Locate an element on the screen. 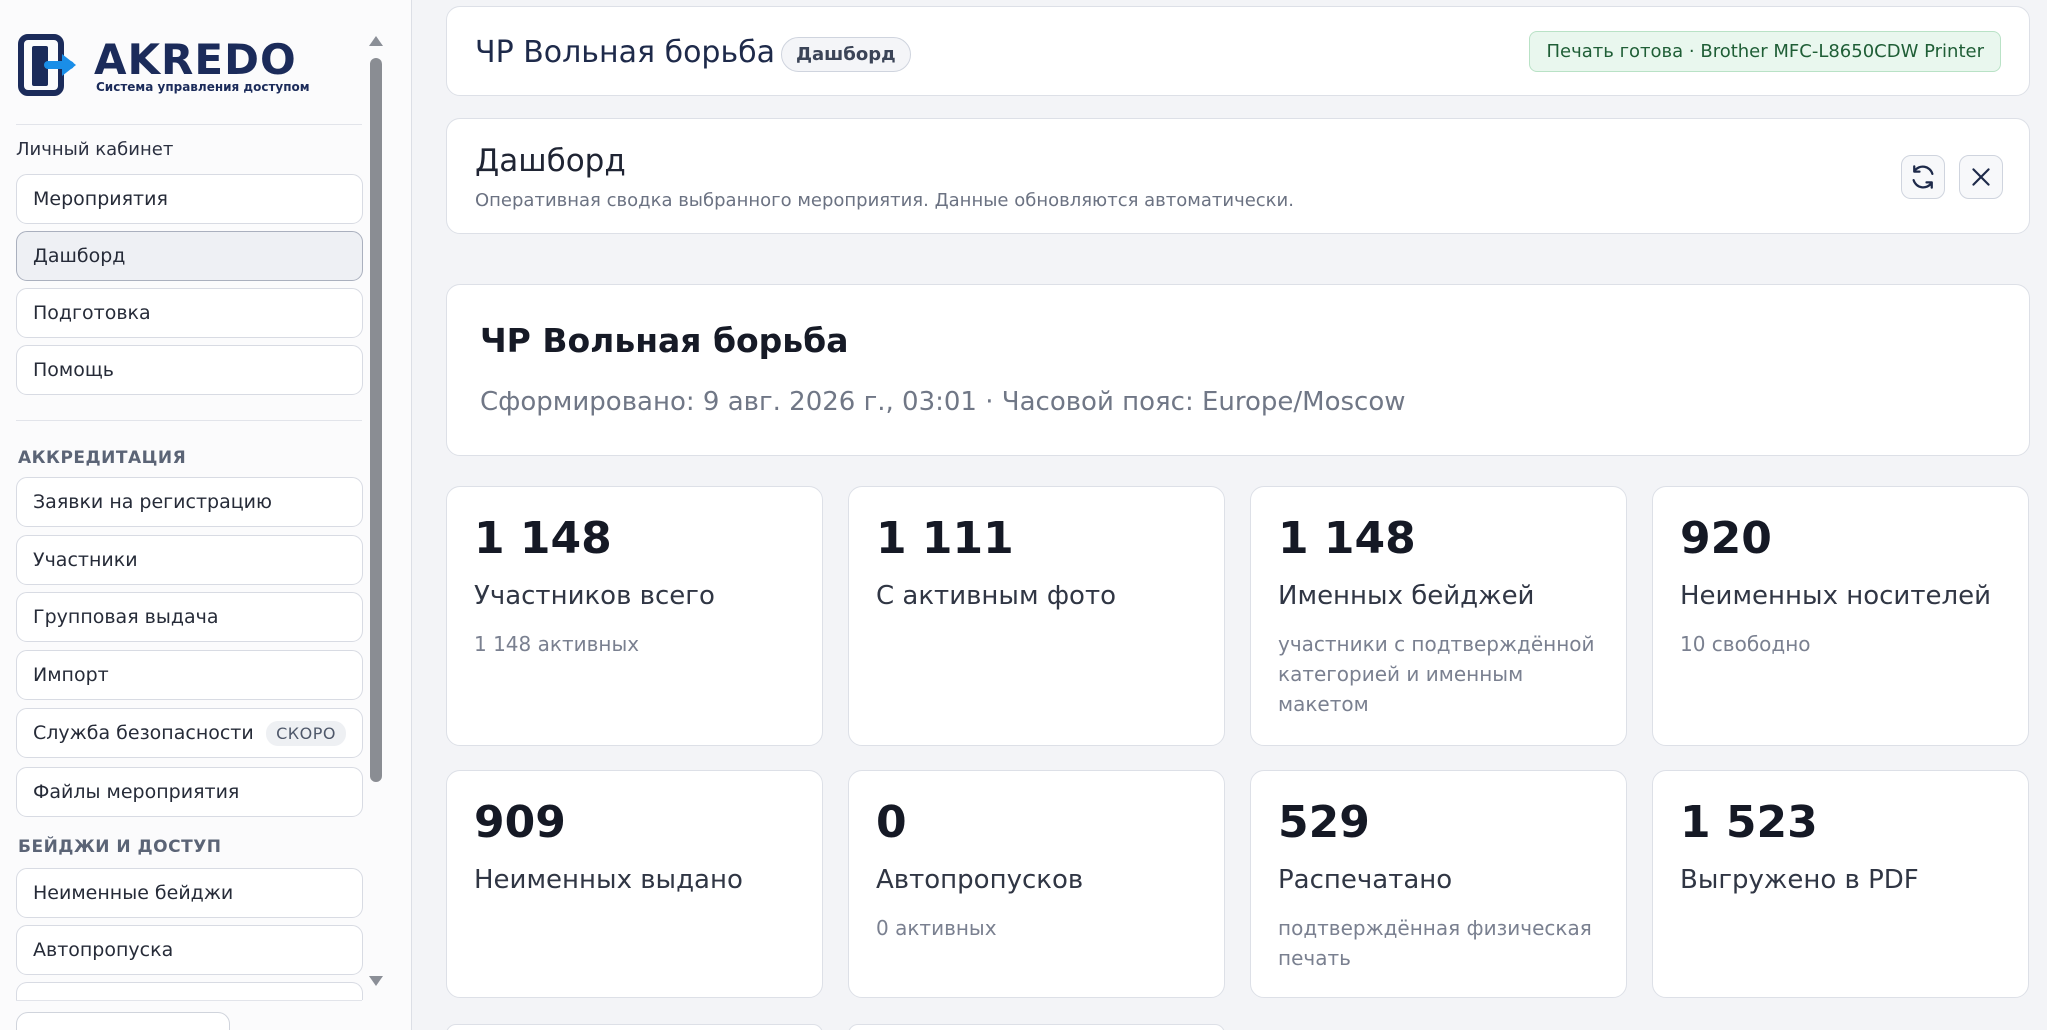  sidebar-item-label: Файлы мероприятия is located at coordinates (136, 792).